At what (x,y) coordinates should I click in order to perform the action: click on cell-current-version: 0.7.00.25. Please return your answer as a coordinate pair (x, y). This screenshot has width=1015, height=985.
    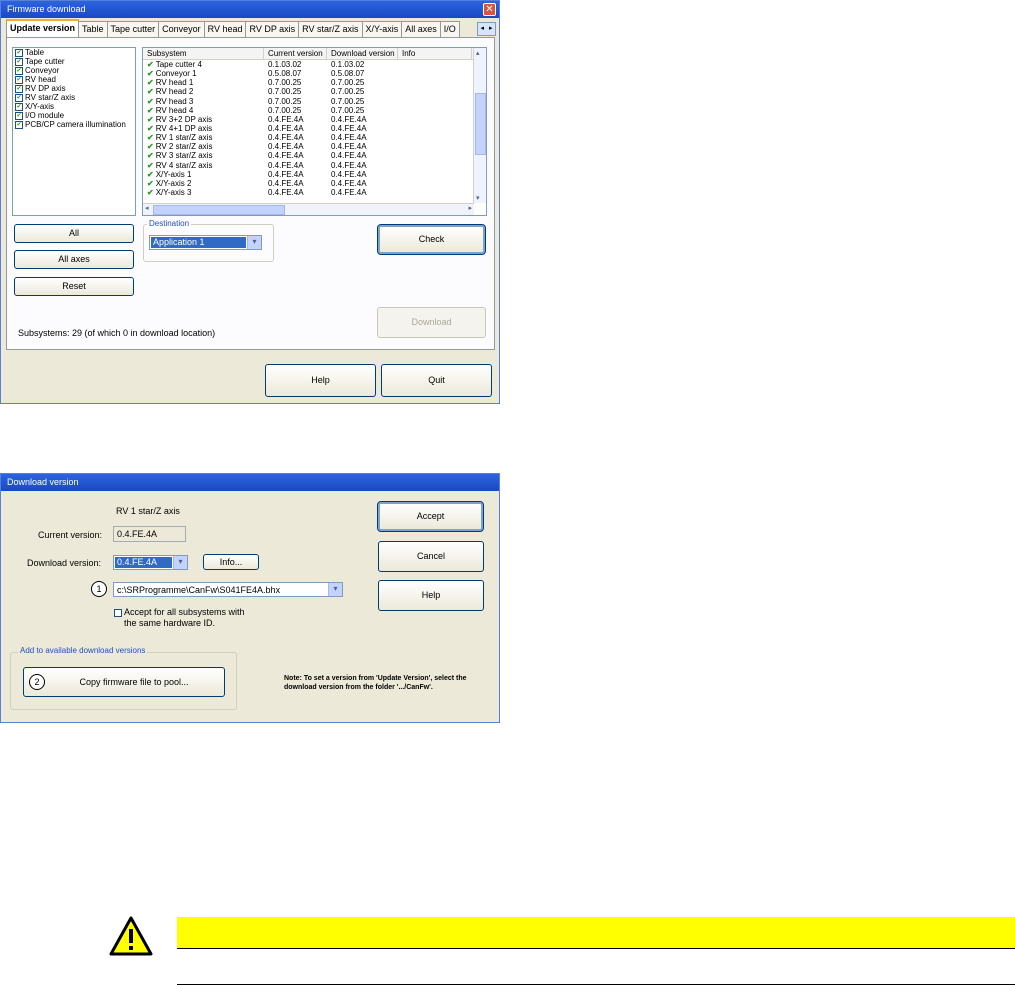
    Looking at the image, I should click on (285, 92).